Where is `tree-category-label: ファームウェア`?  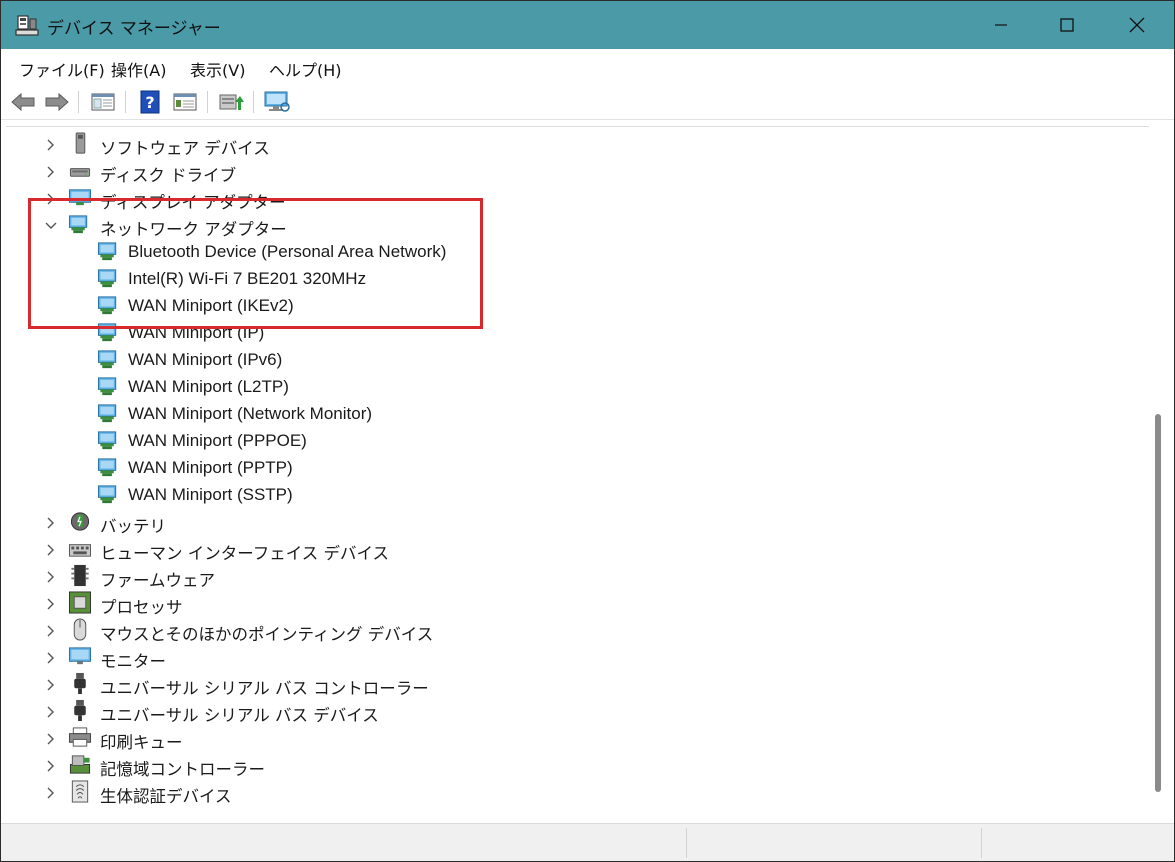 tree-category-label: ファームウェア is located at coordinates (158, 580).